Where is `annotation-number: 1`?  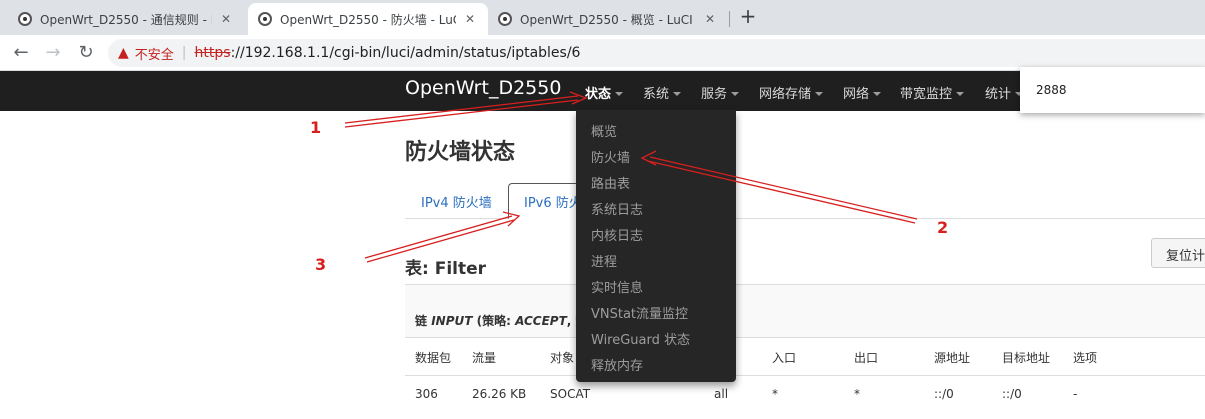
annotation-number: 1 is located at coordinates (316, 127).